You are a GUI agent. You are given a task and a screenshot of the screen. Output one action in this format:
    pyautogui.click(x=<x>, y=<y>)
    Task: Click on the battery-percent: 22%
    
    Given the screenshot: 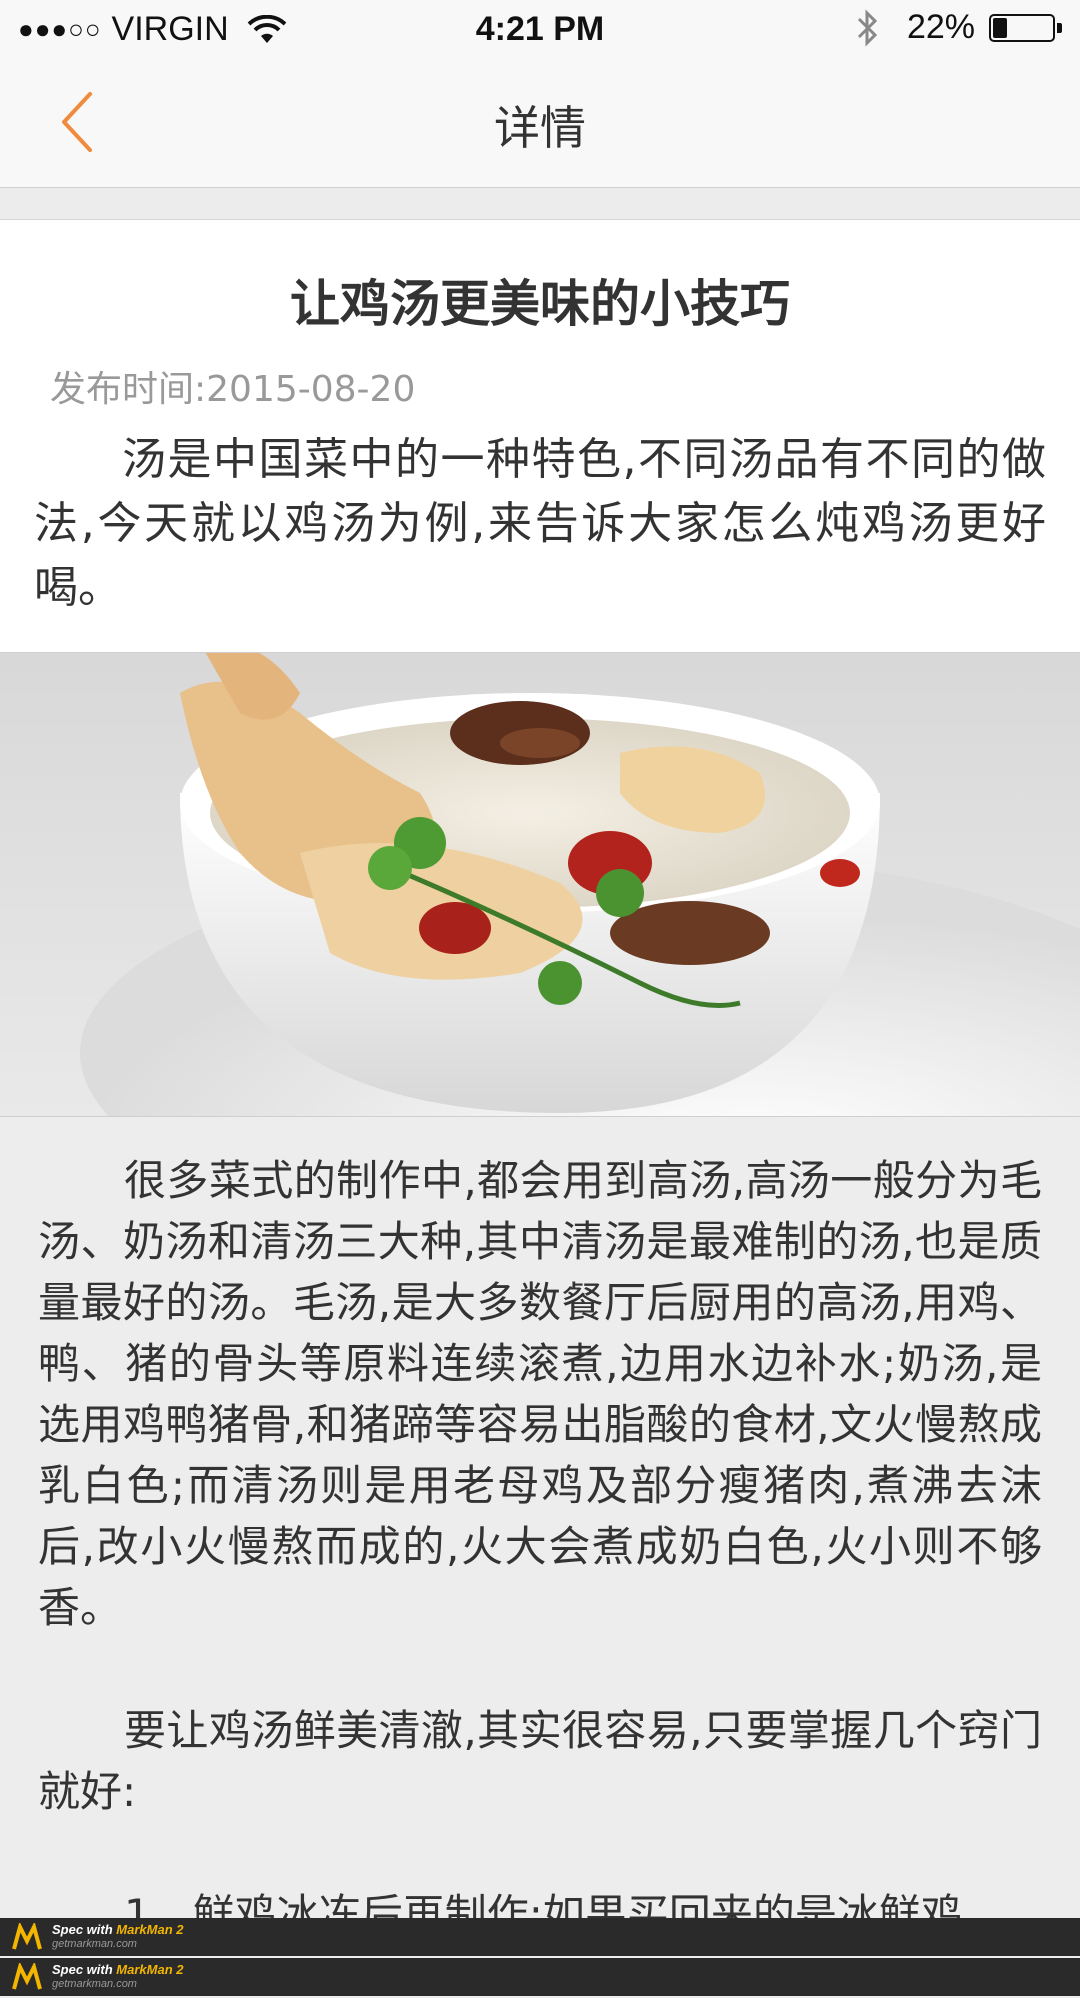 What is the action you would take?
    pyautogui.click(x=940, y=27)
    